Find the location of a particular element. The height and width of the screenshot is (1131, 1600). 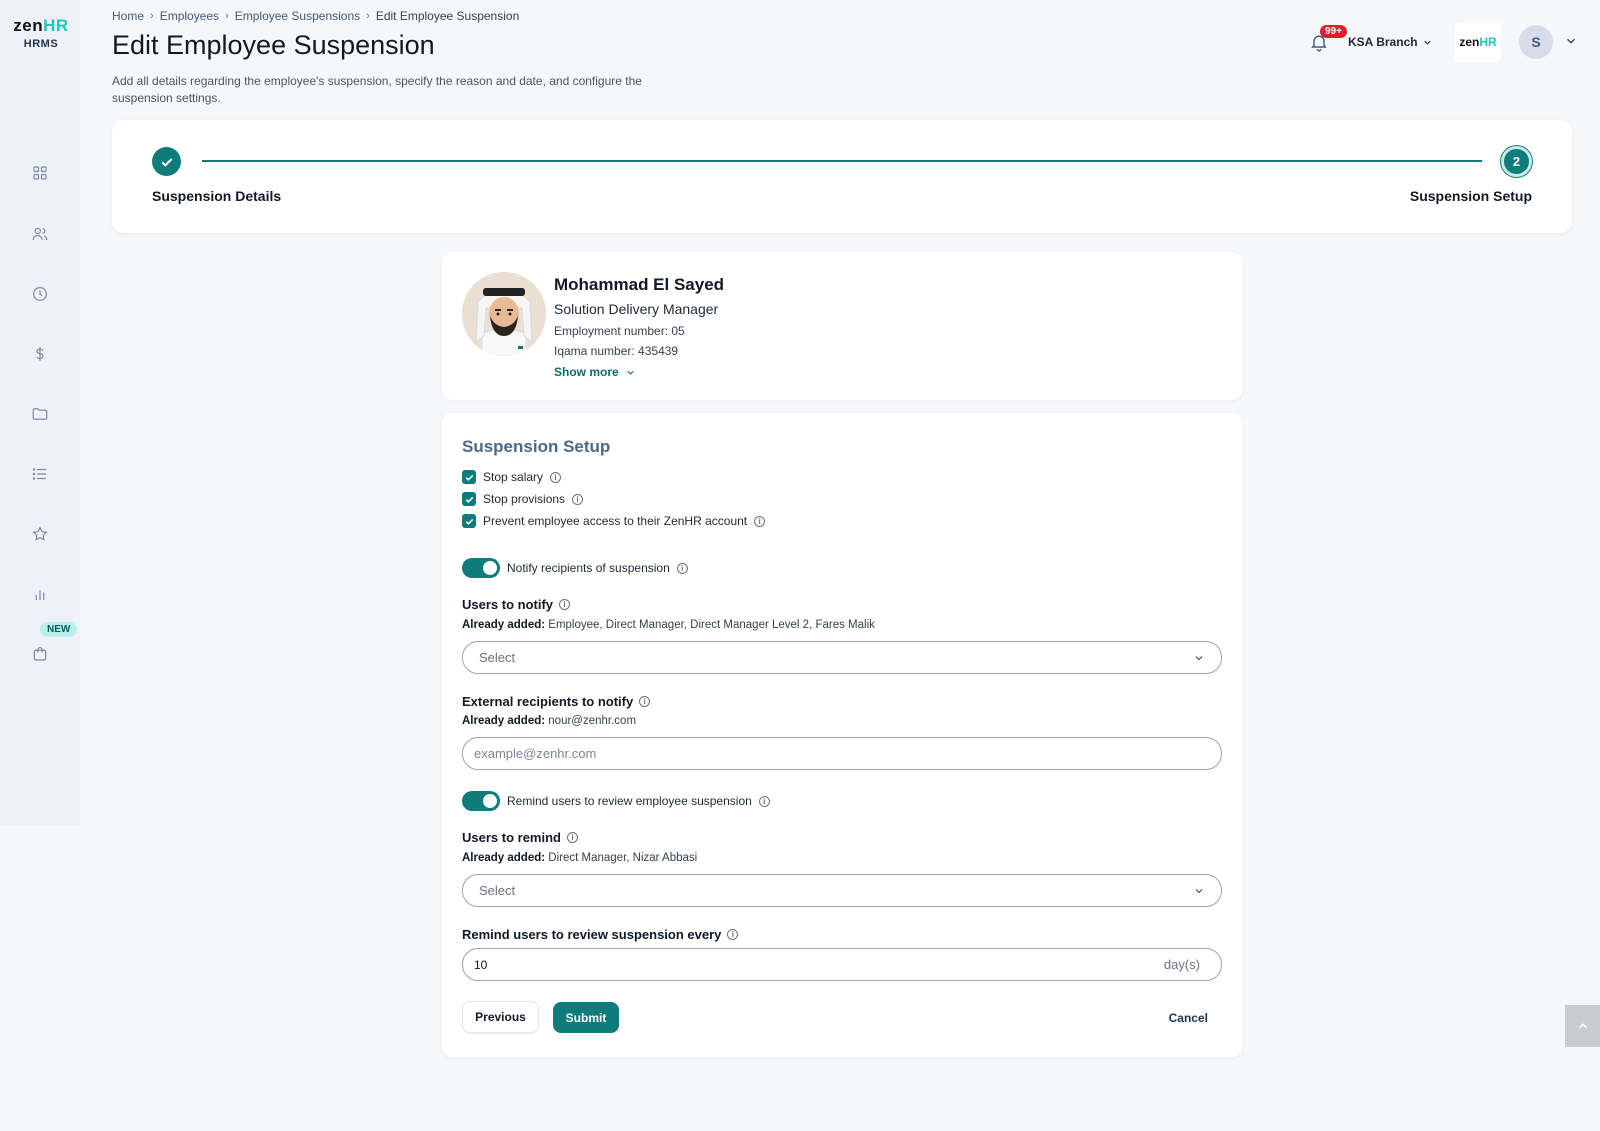

notification-count-badge: 99+ is located at coordinates (1333, 31).